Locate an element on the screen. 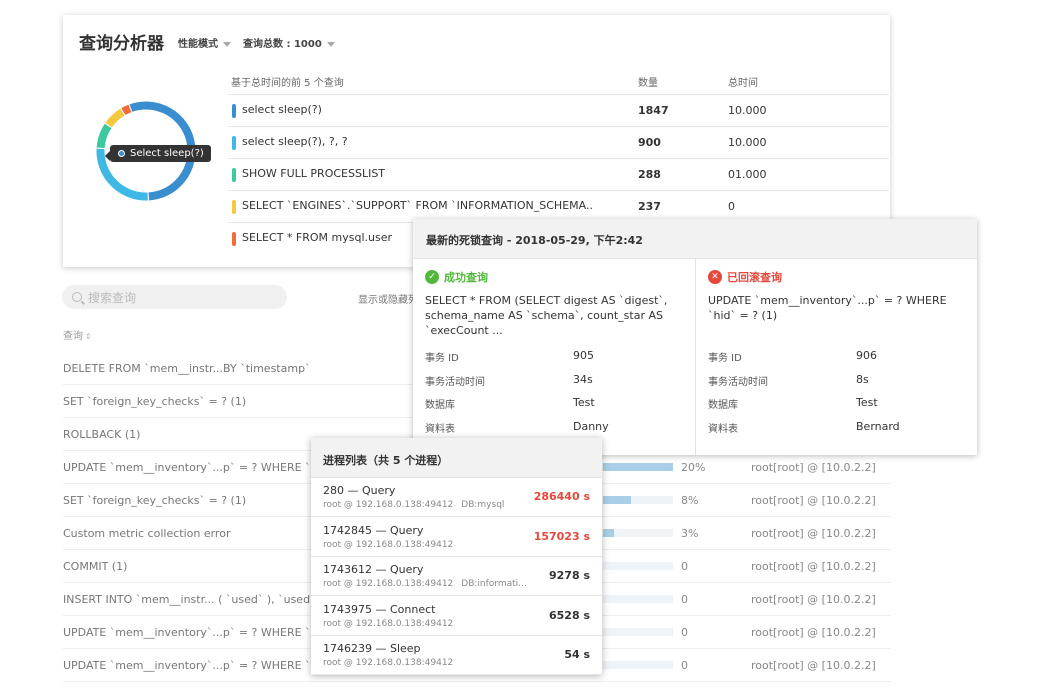  query-total-time: 01.000 is located at coordinates (747, 174).